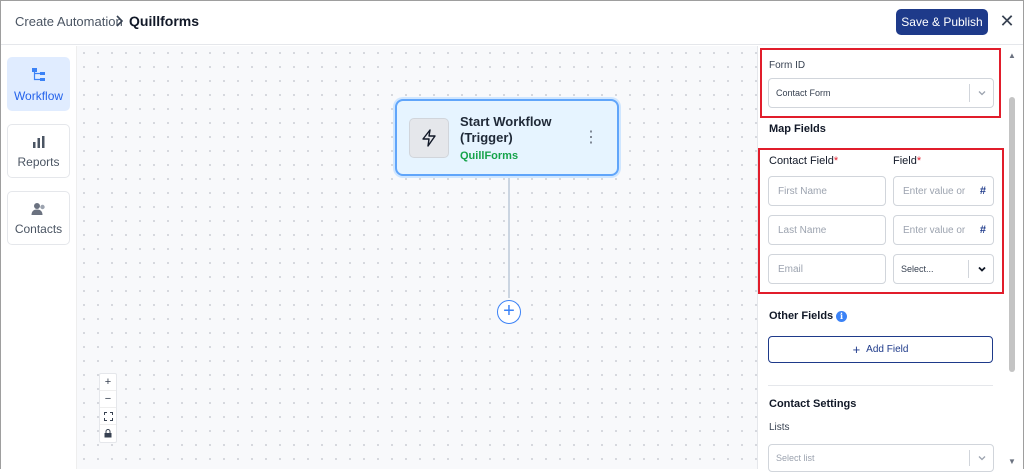  What do you see at coordinates (429, 138) in the screenshot?
I see `lightning-icon` at bounding box center [429, 138].